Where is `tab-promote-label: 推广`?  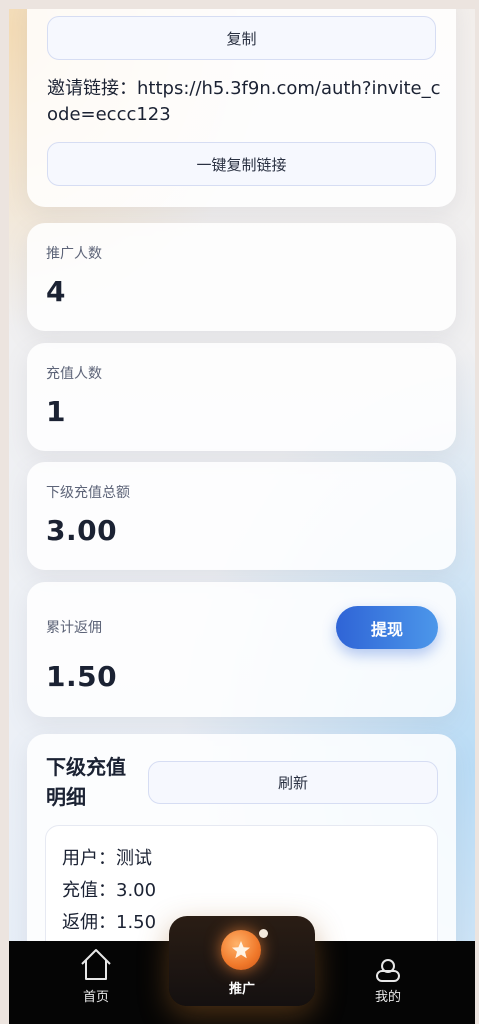
tab-promote-label: 推广 is located at coordinates (241, 989).